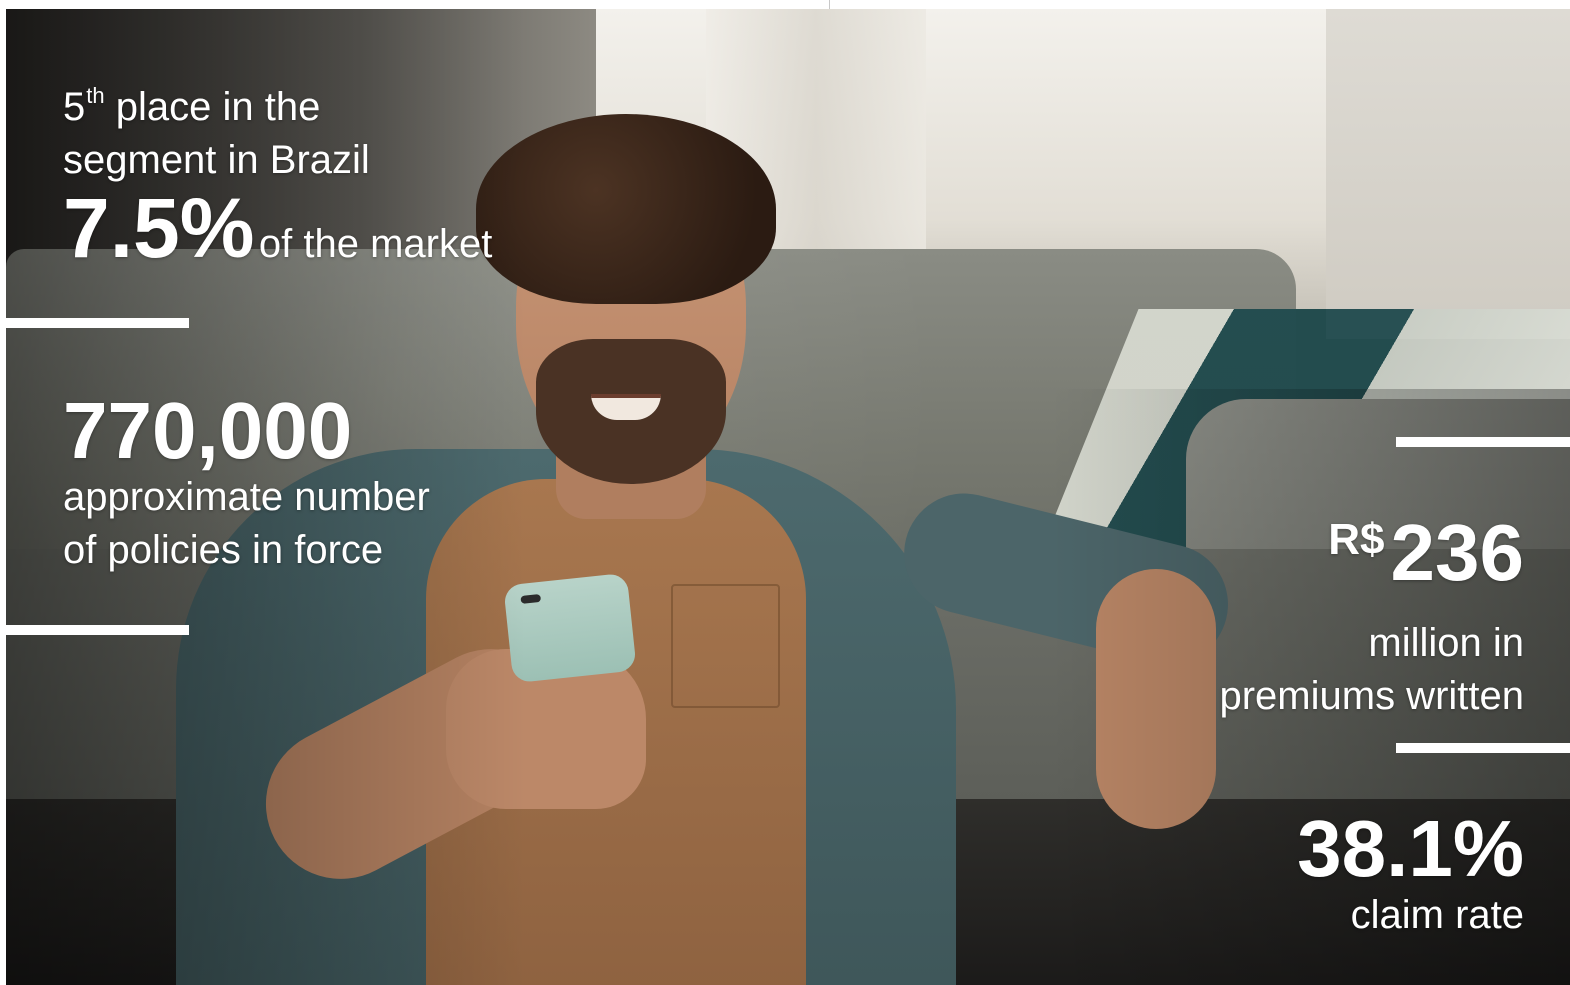 The image size is (1570, 985). What do you see at coordinates (223, 550) in the screenshot?
I see `stat-policies-line2: of policies in force` at bounding box center [223, 550].